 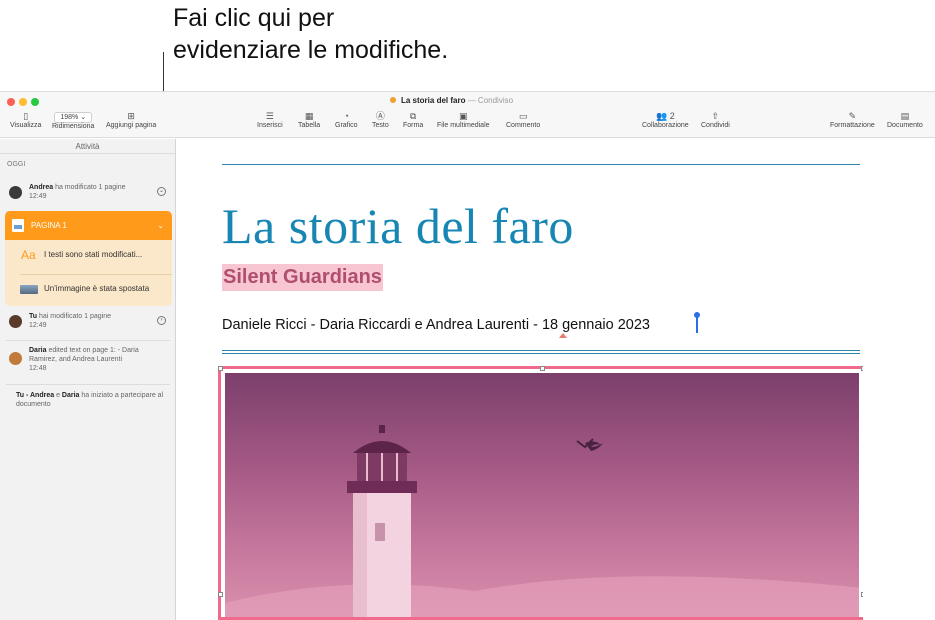 What do you see at coordinates (715, 116) in the screenshot?
I see `share-icon: ⇧` at bounding box center [715, 116].